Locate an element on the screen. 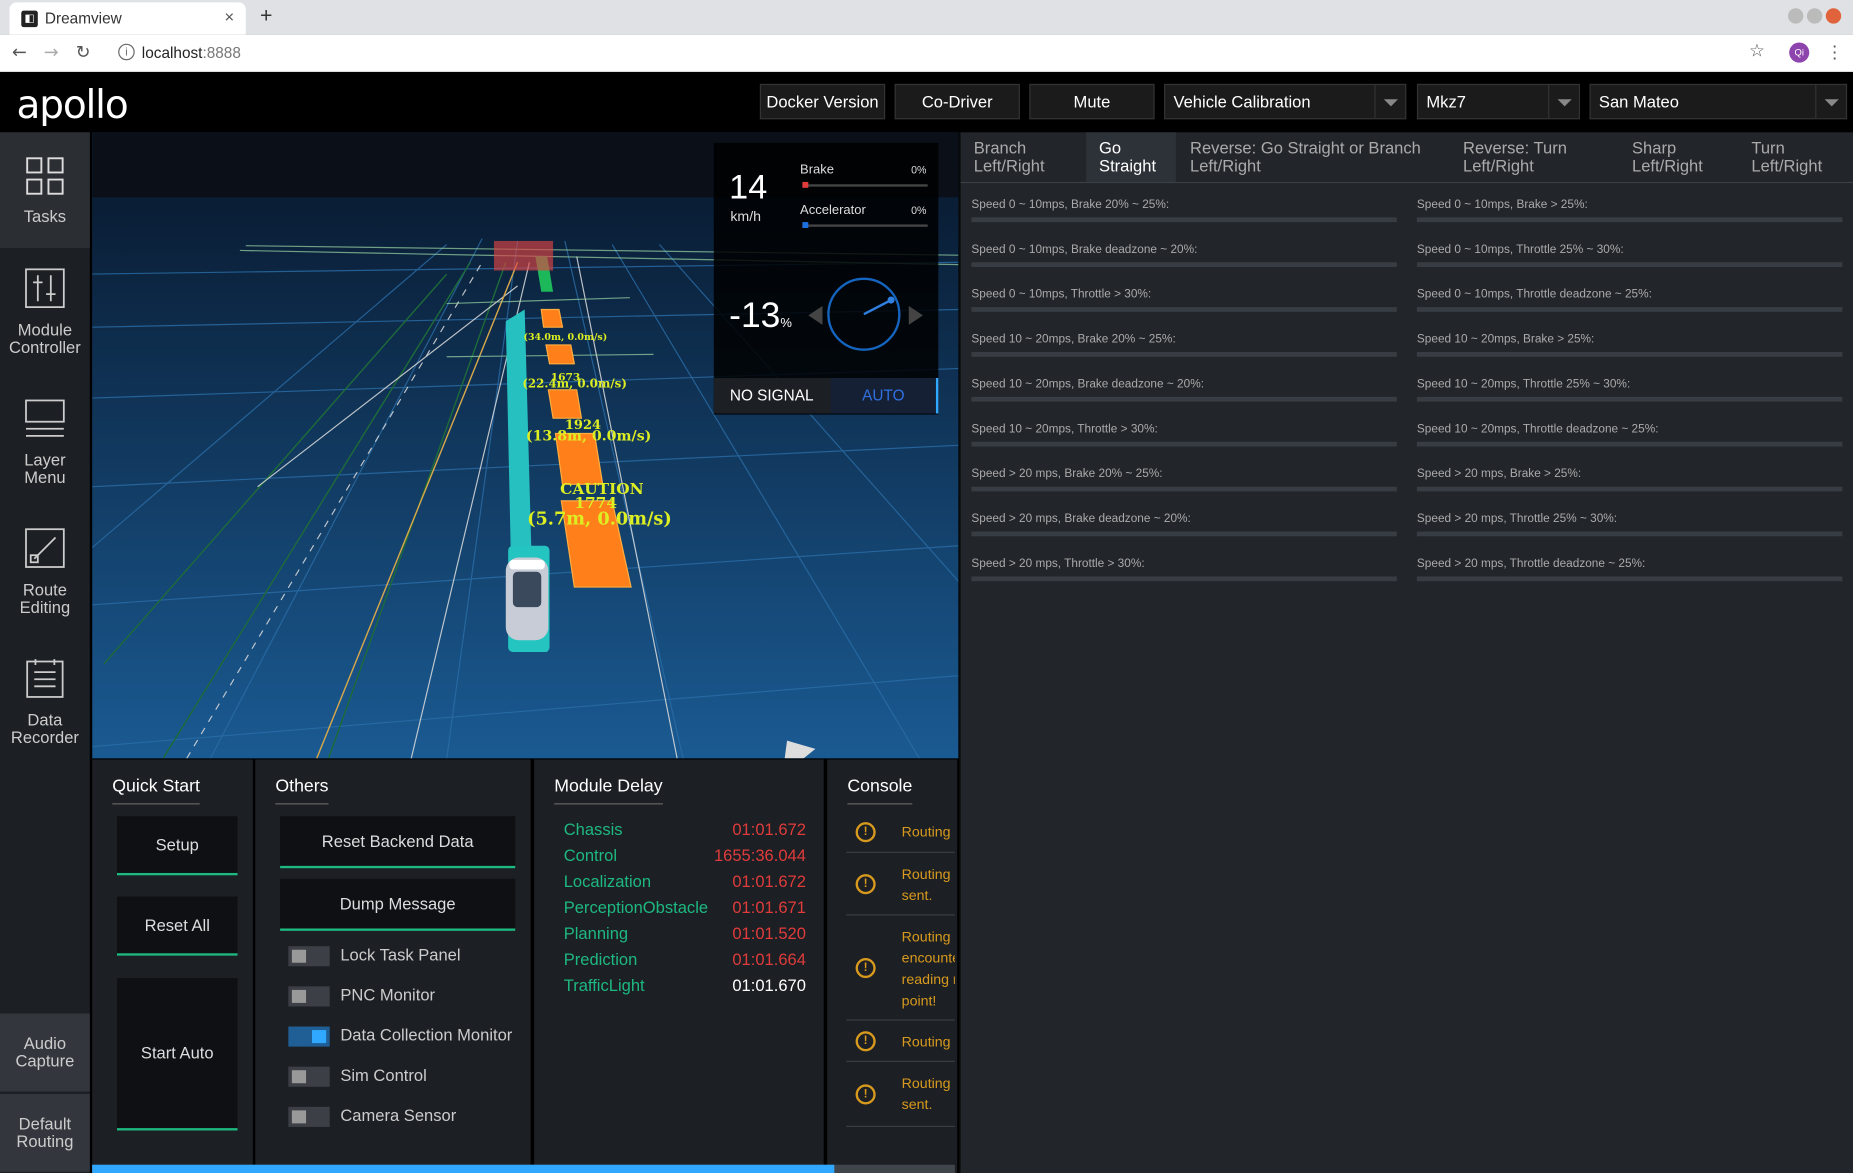  bookmark-star-icon: ☆ is located at coordinates (1757, 50).